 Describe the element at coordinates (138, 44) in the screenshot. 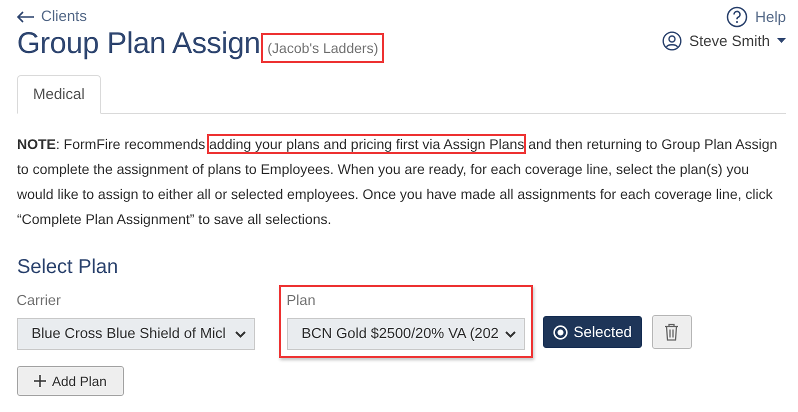

I see `page-title: Group Plan Assign` at that location.